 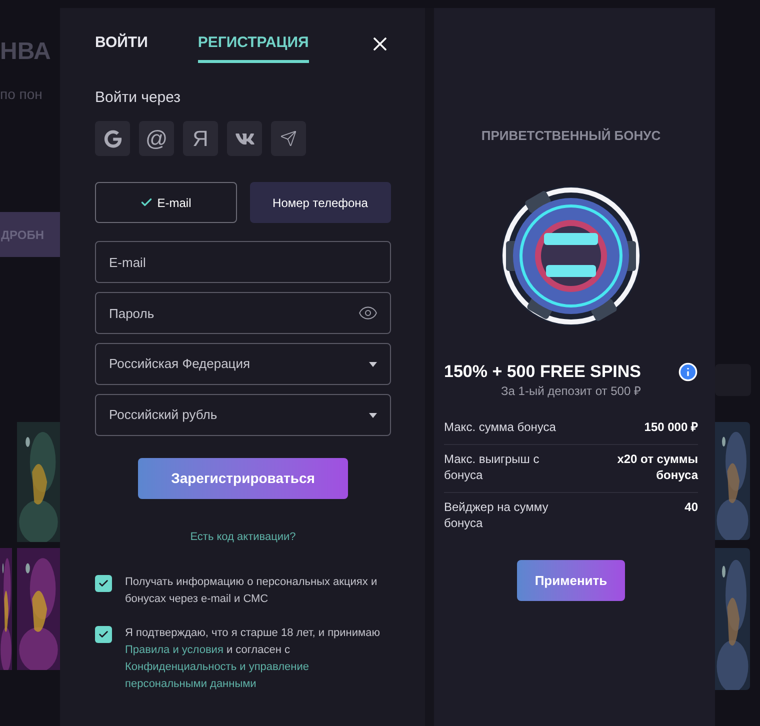 I want to click on policy-link: Правила и условия, so click(x=174, y=650).